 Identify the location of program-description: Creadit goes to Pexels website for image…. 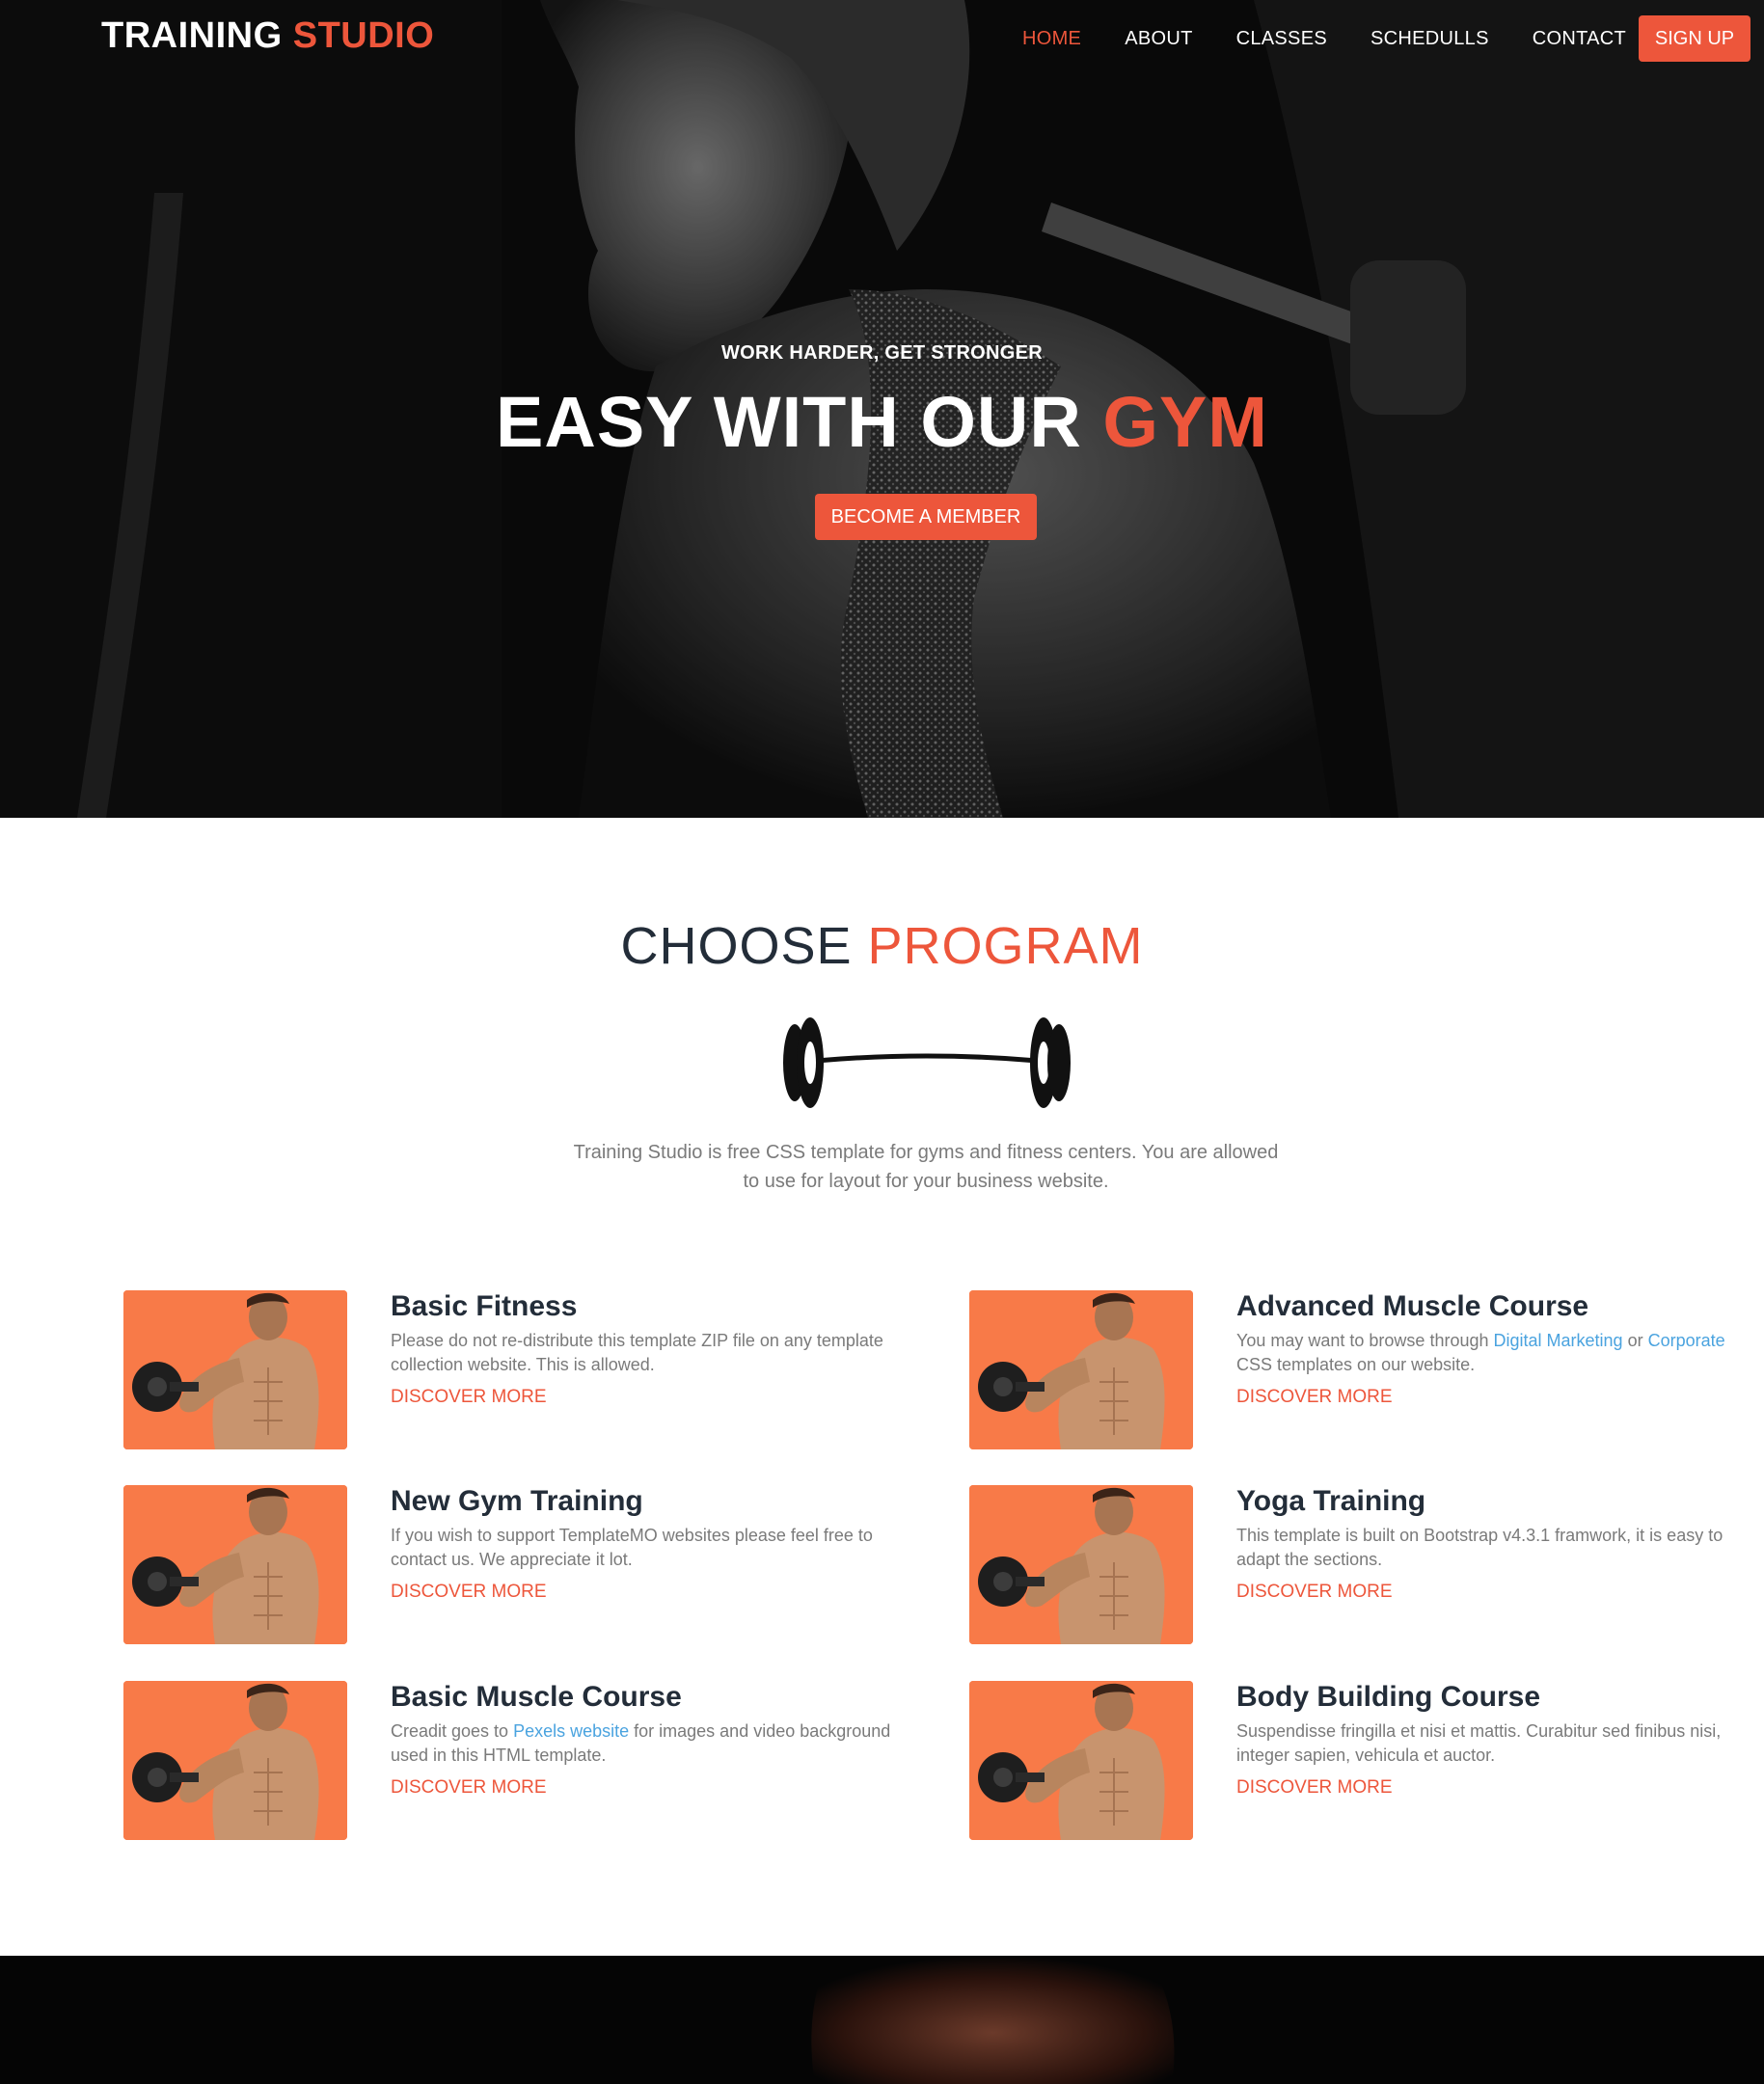
(651, 1744).